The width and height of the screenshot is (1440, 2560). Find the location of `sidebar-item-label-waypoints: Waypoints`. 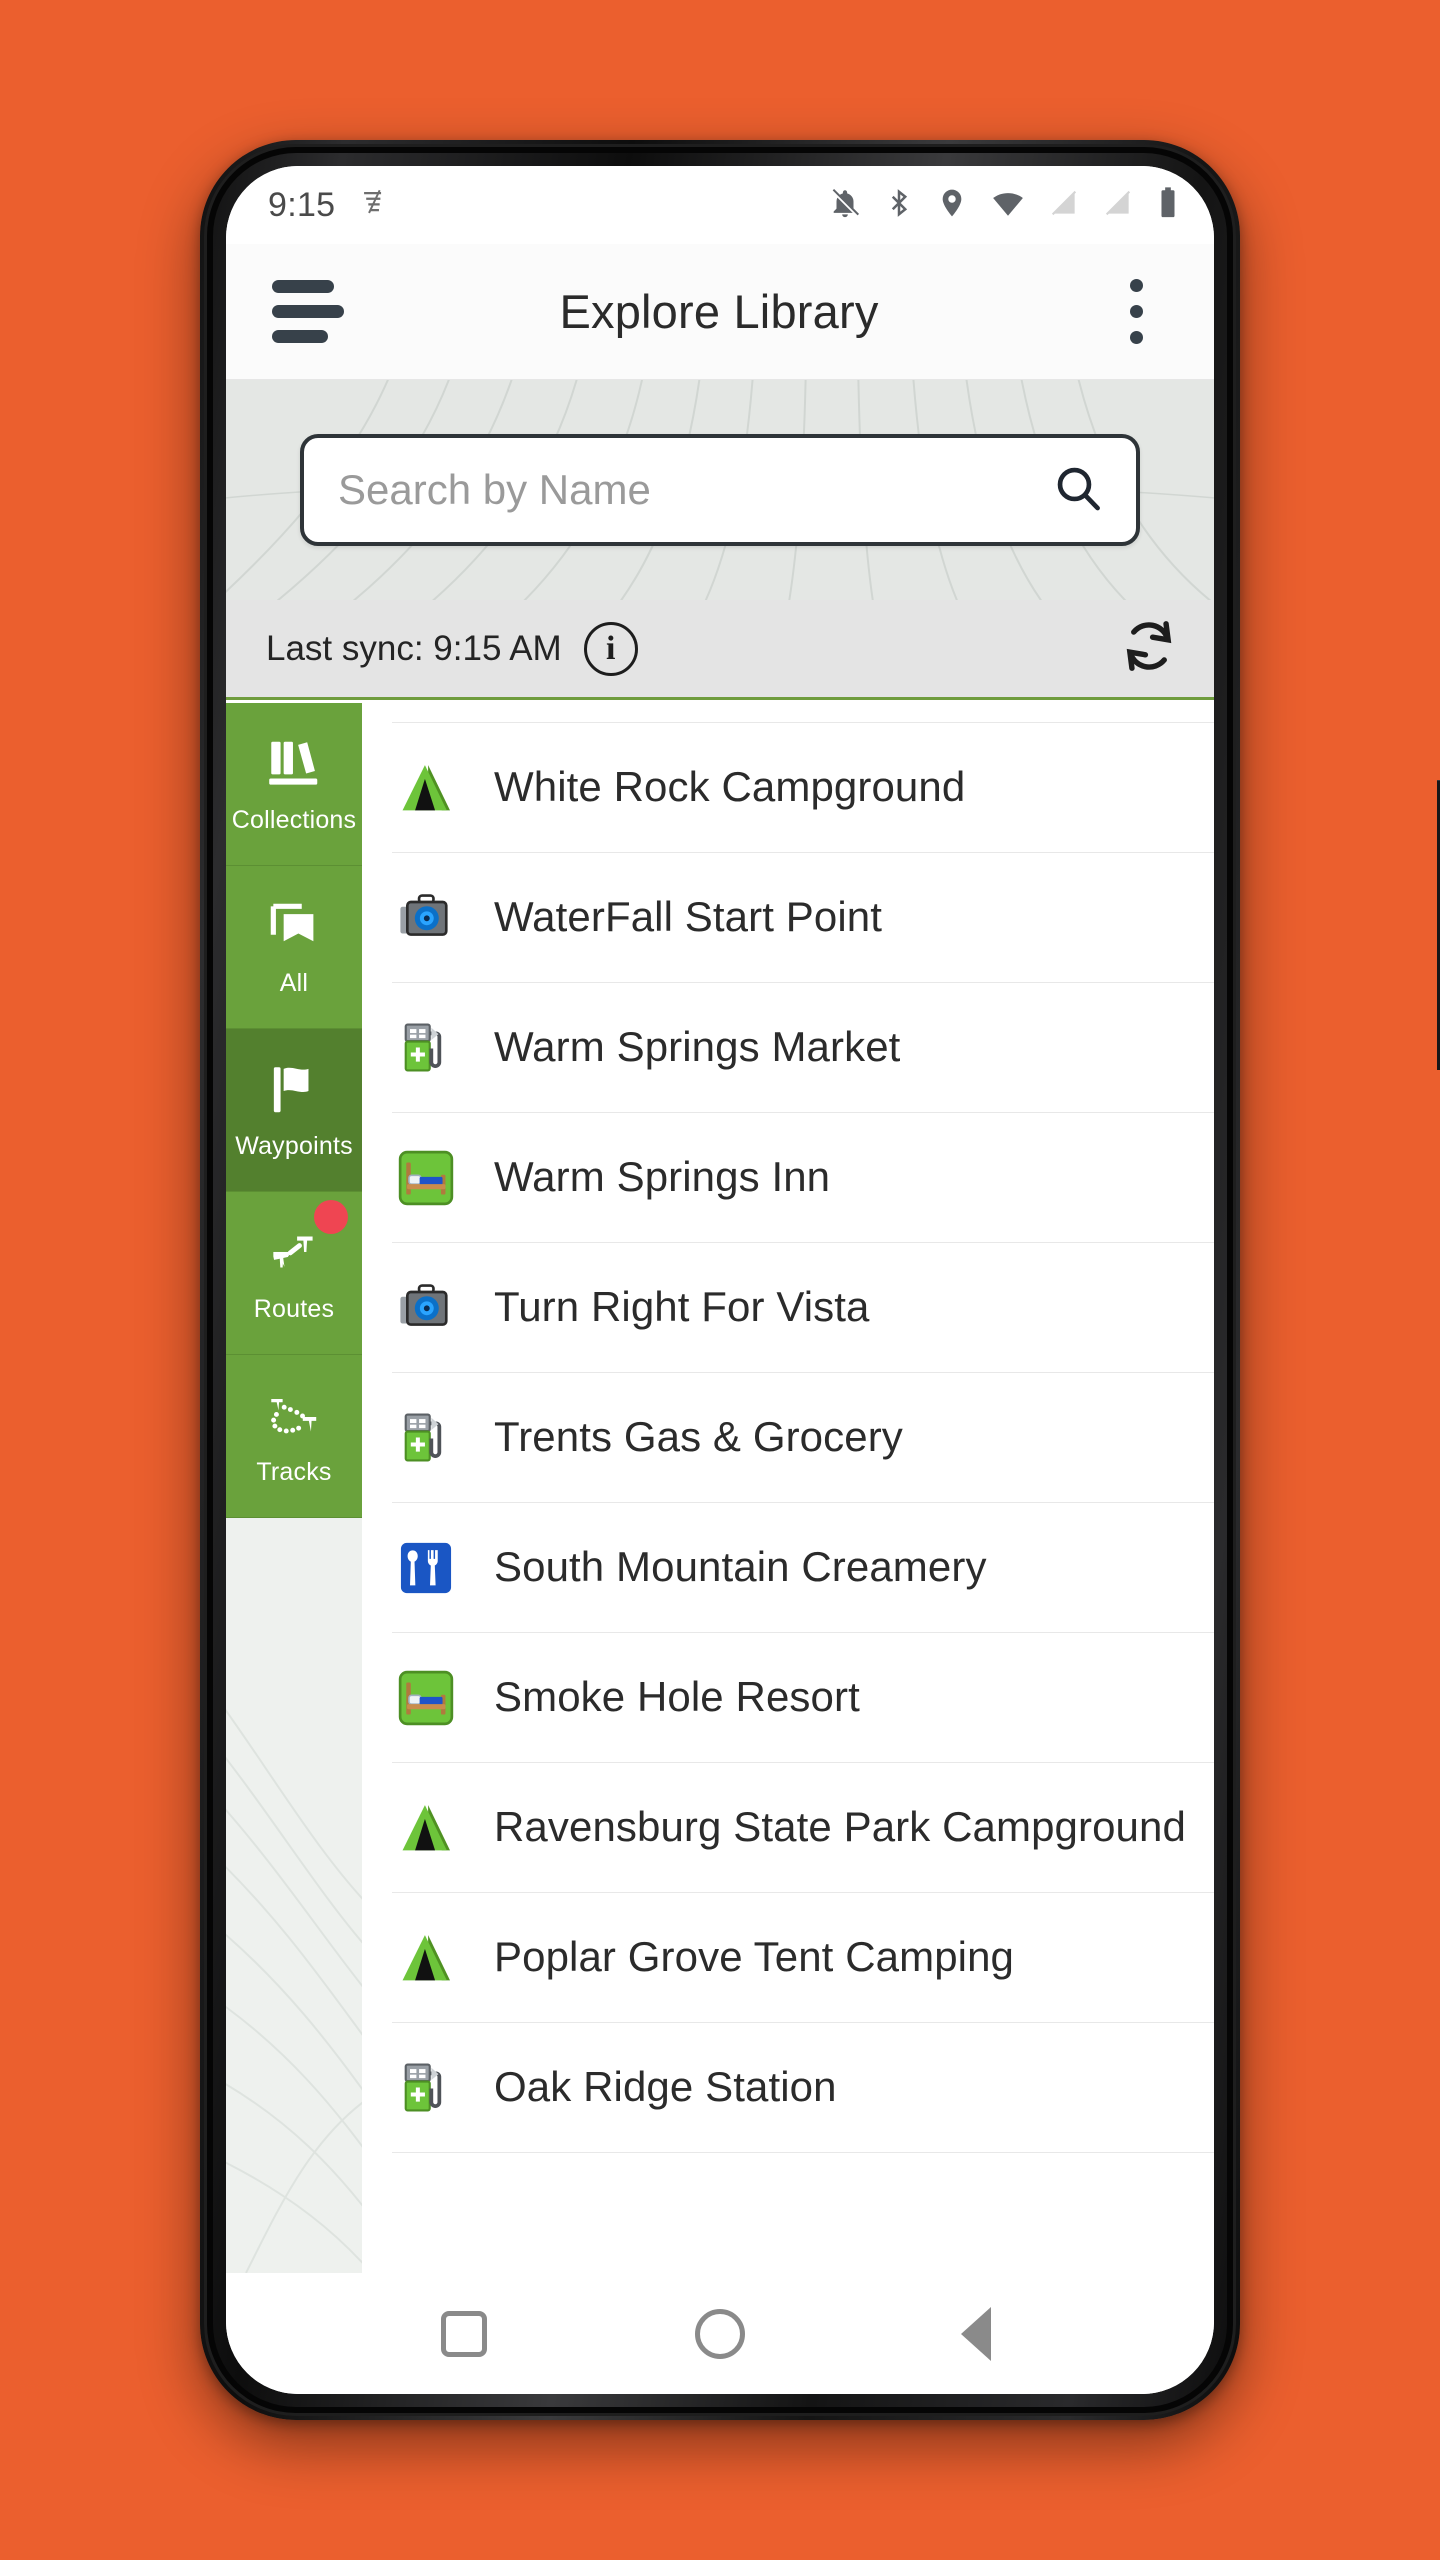

sidebar-item-label-waypoints: Waypoints is located at coordinates (294, 1146).